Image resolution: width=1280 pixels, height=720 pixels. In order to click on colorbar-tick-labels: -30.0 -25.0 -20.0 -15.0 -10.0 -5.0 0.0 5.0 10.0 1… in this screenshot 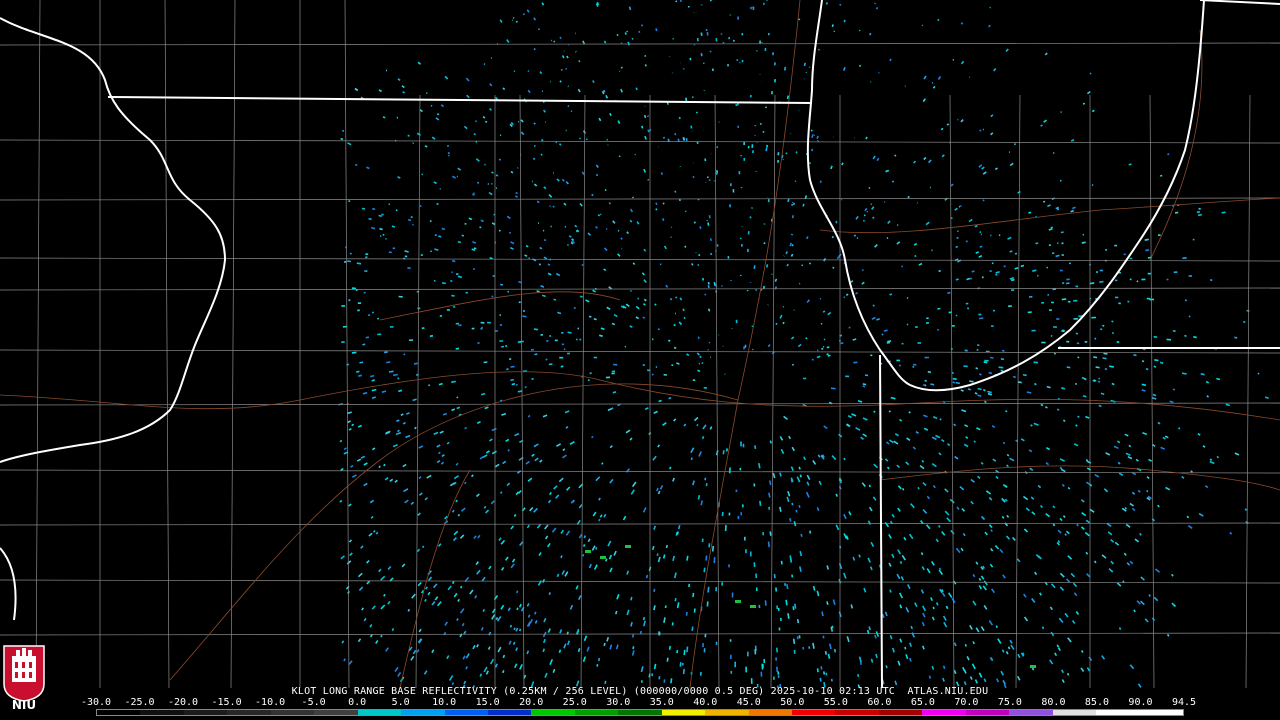, I will do `click(638, 702)`.